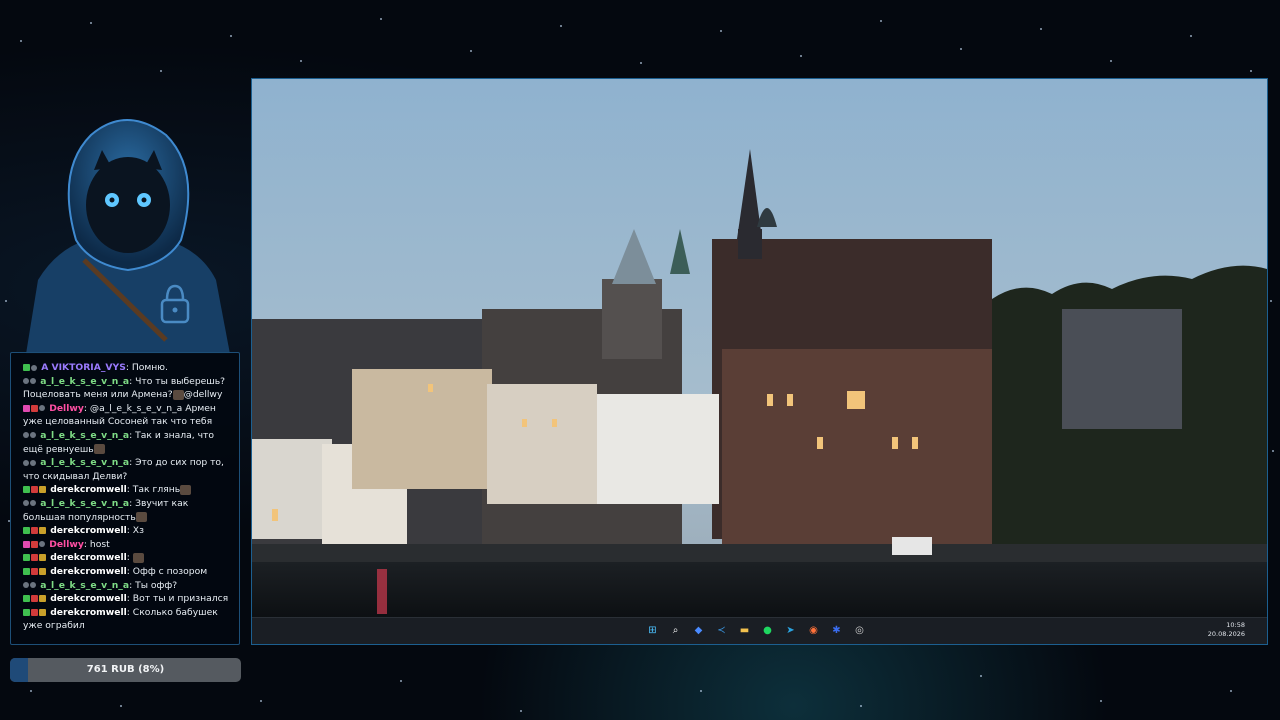  Describe the element at coordinates (813, 630) in the screenshot. I see `firefox-icon: ◉` at that location.